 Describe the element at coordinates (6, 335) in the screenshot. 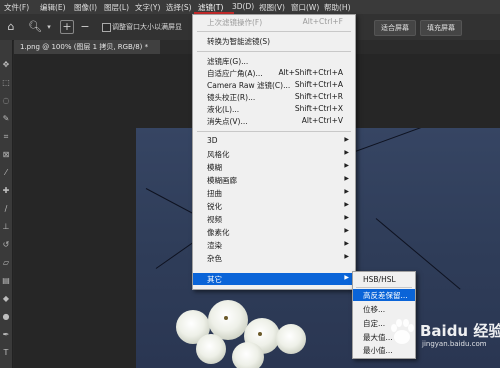

I see `pen-tool-icon: ✒` at that location.